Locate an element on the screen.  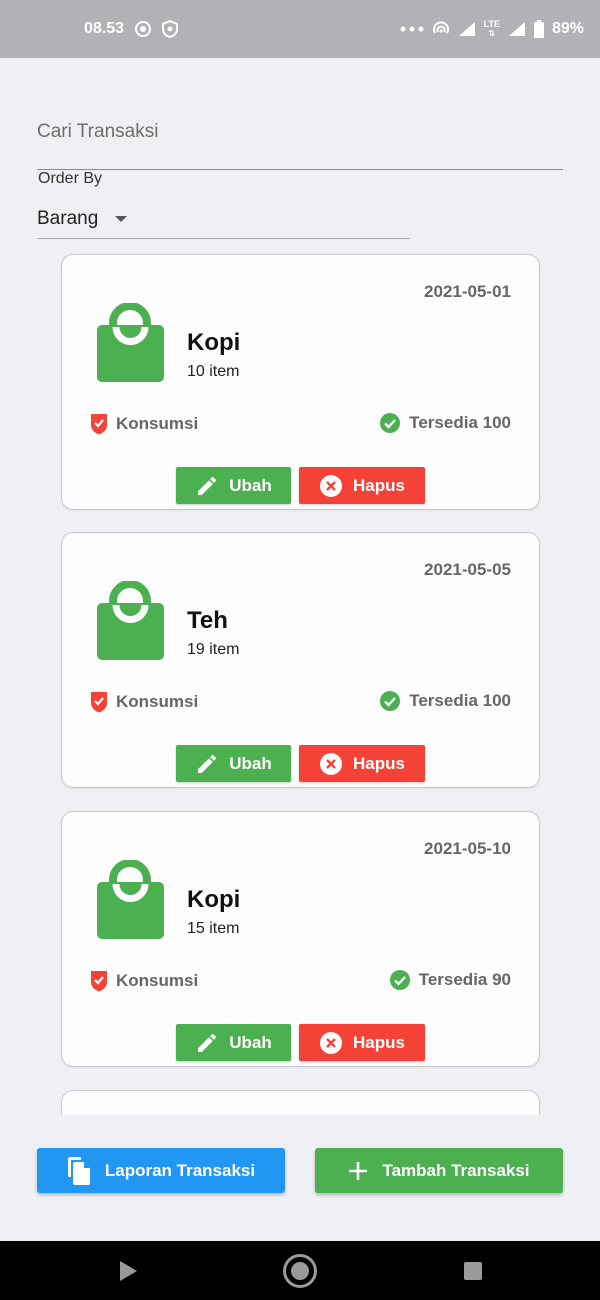
back-button is located at coordinates (128, 1270).